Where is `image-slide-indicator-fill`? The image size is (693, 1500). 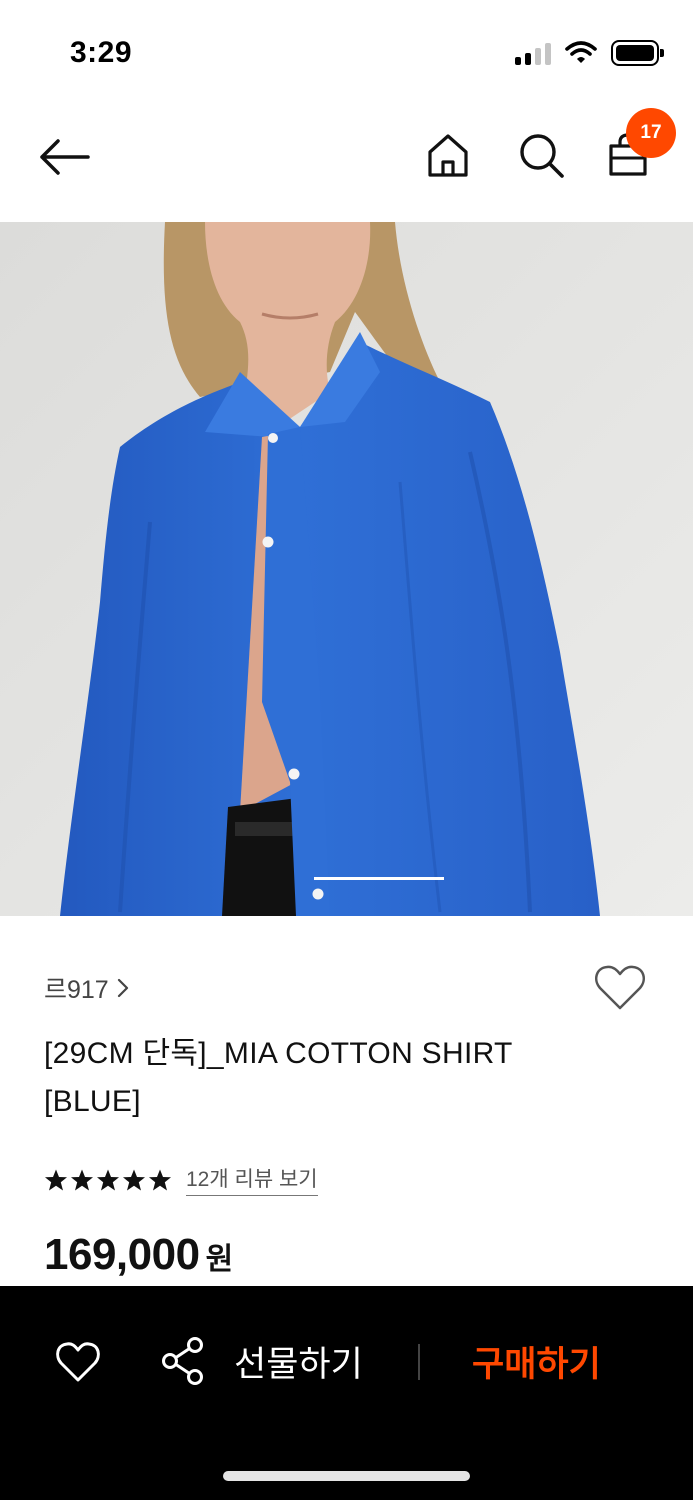 image-slide-indicator-fill is located at coordinates (379, 878).